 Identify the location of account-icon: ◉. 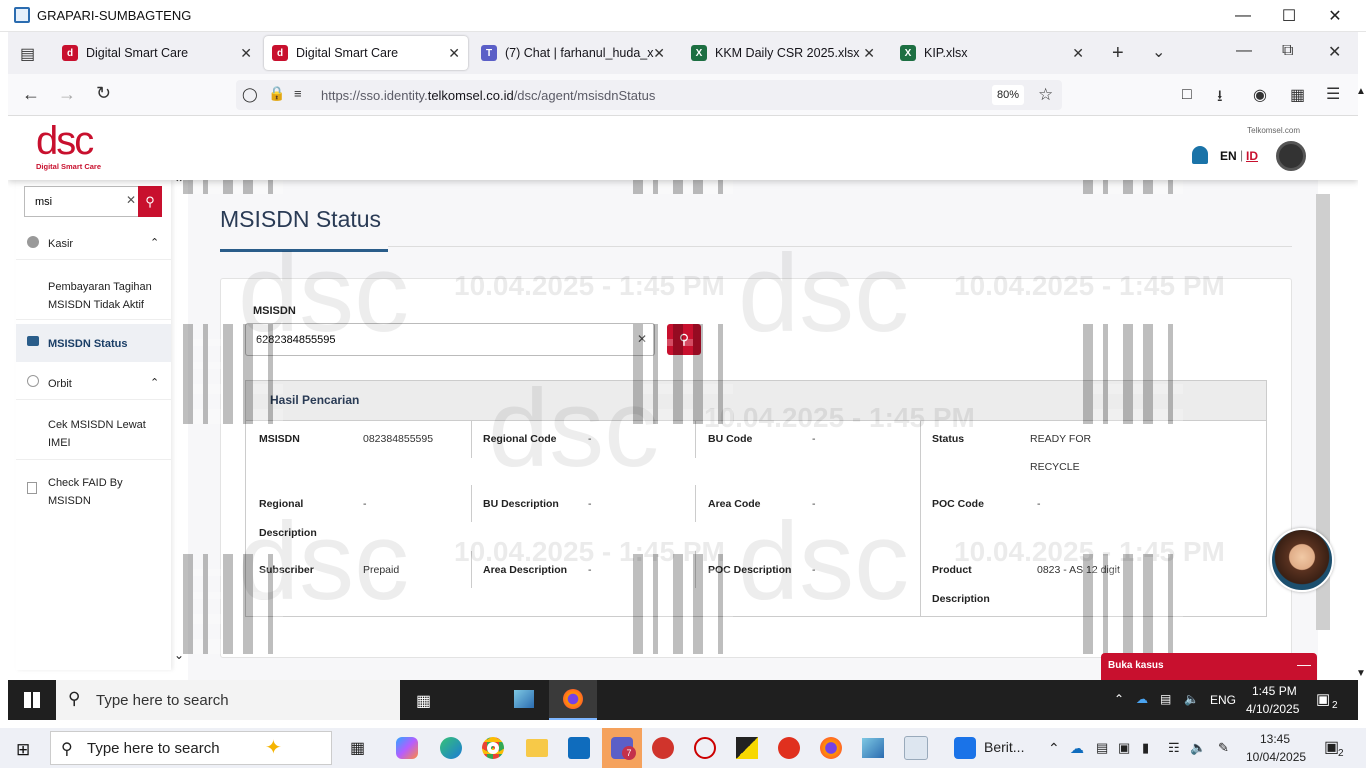
(1260, 95).